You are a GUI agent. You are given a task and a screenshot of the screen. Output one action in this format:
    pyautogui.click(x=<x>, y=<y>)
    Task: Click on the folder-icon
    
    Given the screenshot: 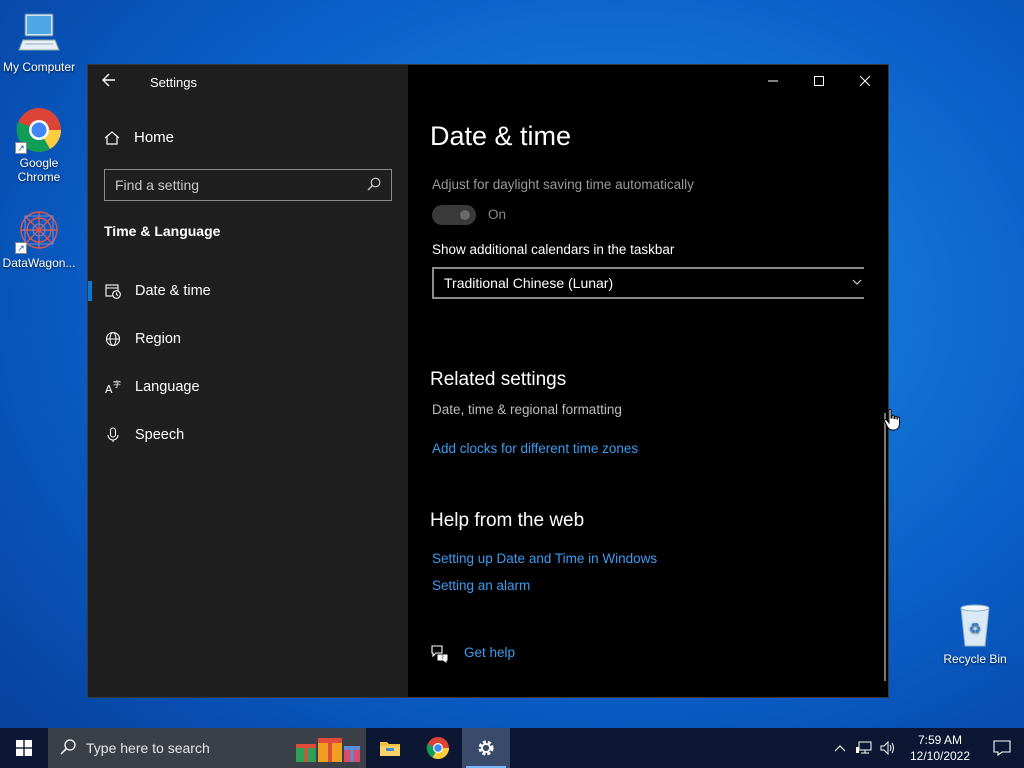 What is the action you would take?
    pyautogui.click(x=390, y=749)
    